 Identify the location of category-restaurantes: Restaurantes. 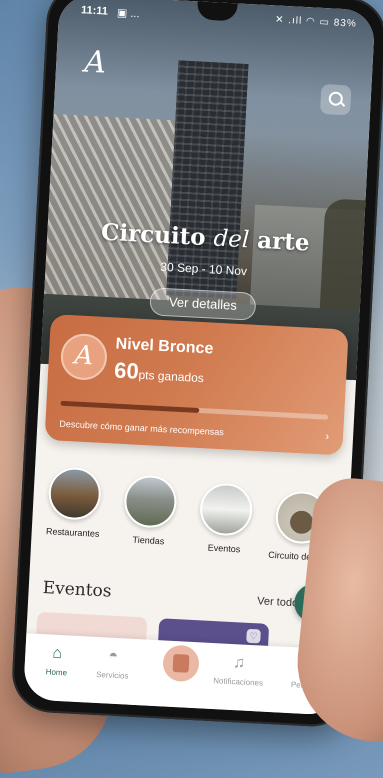
(74, 503).